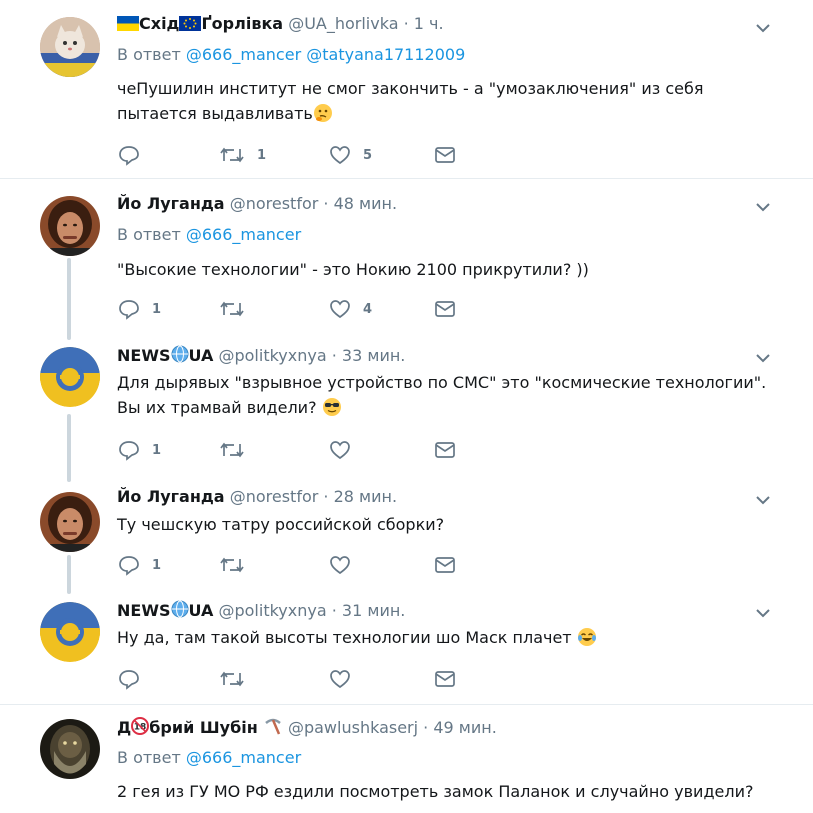 This screenshot has height=813, width=813. What do you see at coordinates (159, 23) in the screenshot?
I see `display-name: Схід` at bounding box center [159, 23].